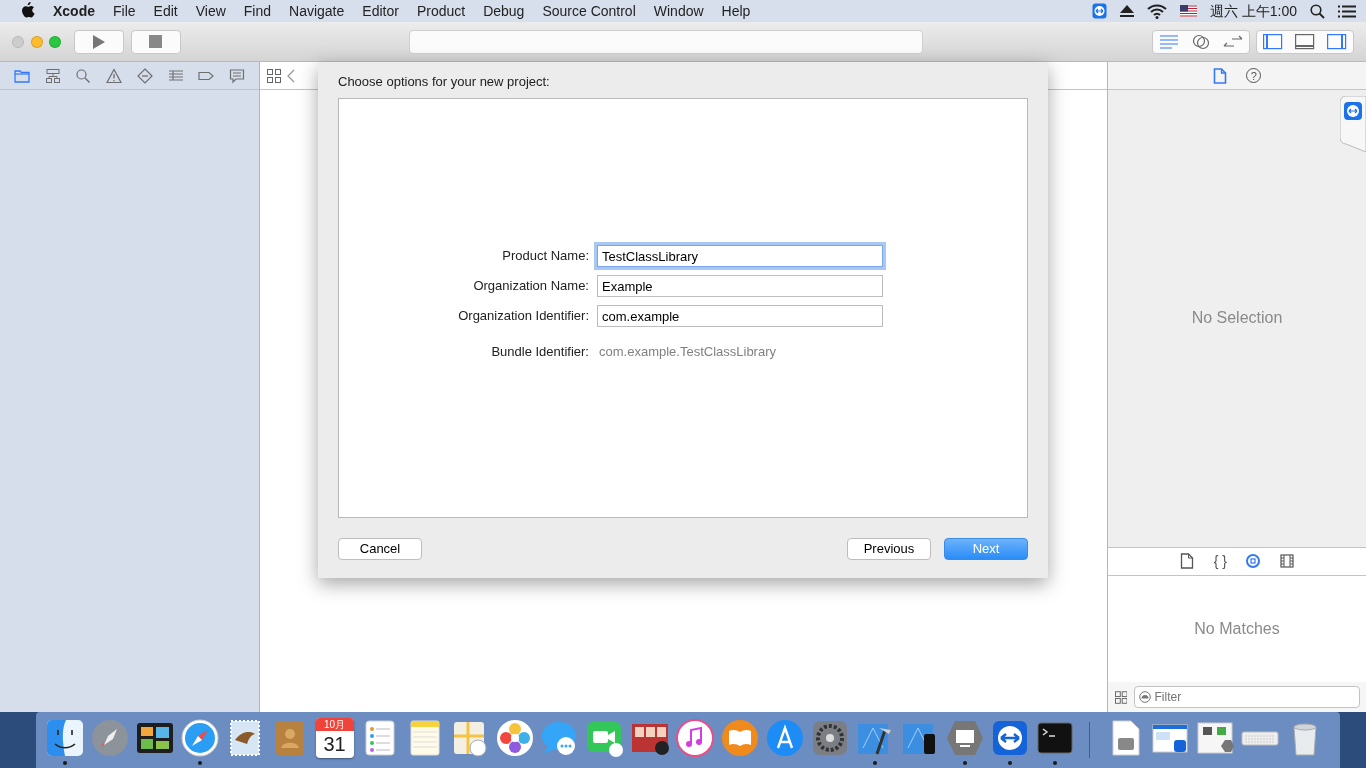 The image size is (1366, 768). I want to click on inspector-tab: { }, so click(1220, 561).